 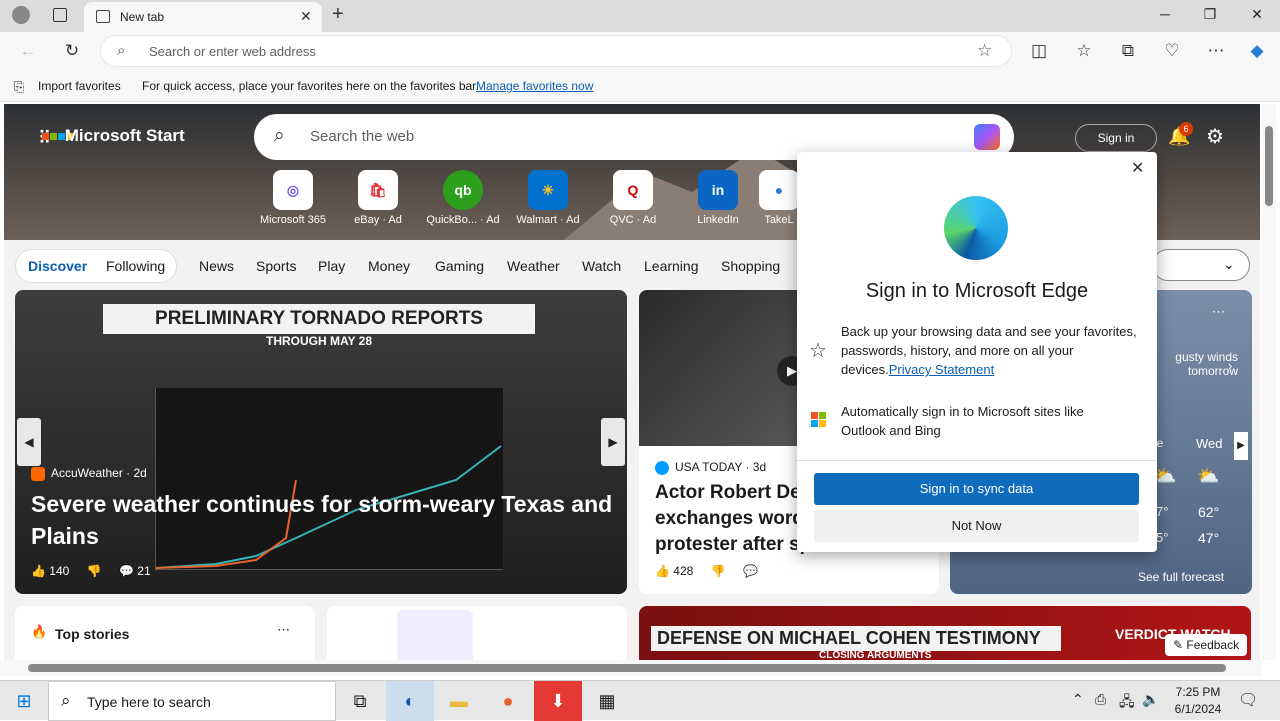 What do you see at coordinates (1257, 14) in the screenshot?
I see `close-window-icon: ✕` at bounding box center [1257, 14].